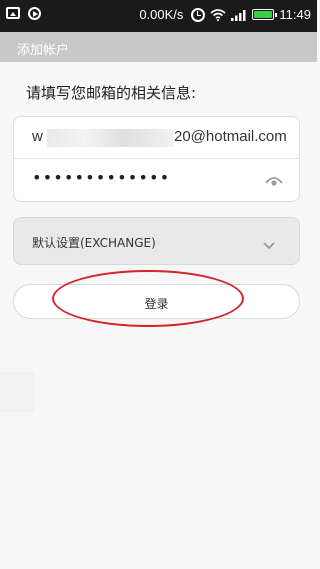  What do you see at coordinates (198, 14) in the screenshot?
I see `alarm-icon` at bounding box center [198, 14].